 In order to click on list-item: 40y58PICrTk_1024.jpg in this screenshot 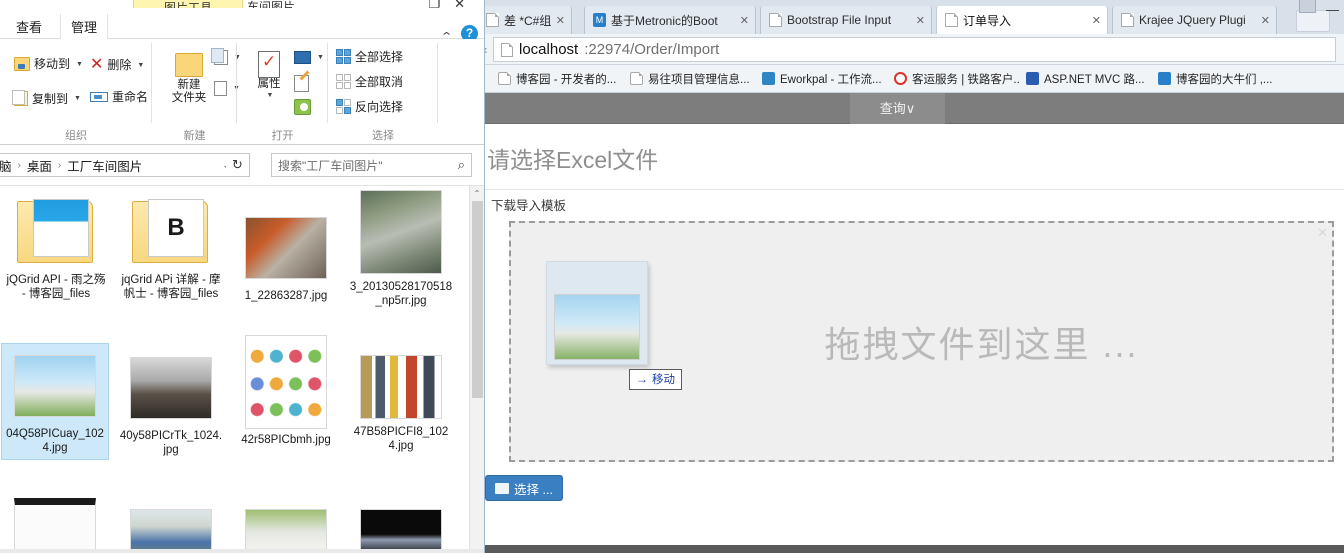, I will do `click(171, 403)`.